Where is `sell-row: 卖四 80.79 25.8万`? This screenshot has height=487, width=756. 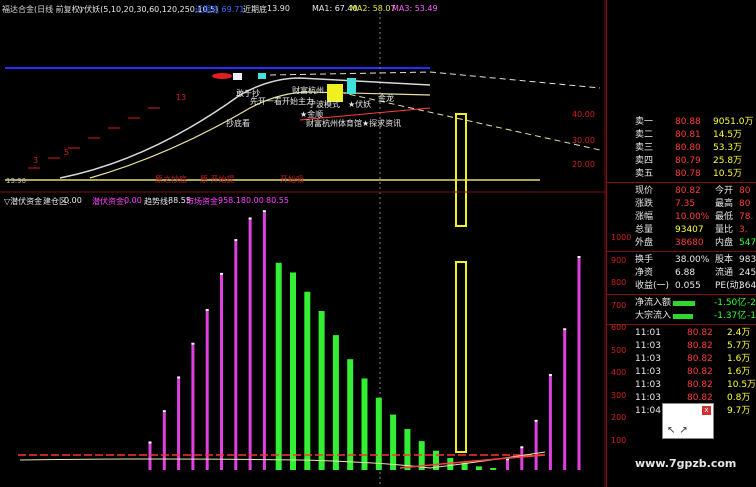 sell-row: 卖四 80.79 25.8万 is located at coordinates (681, 161).